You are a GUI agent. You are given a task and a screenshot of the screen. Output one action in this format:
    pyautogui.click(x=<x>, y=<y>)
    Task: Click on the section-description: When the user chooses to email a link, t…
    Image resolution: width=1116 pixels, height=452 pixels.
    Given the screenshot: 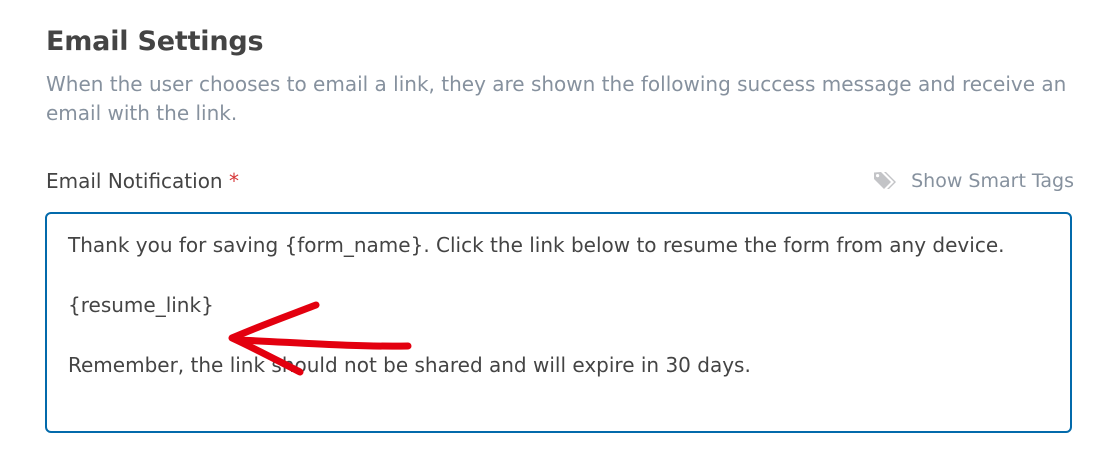 What is the action you would take?
    pyautogui.click(x=556, y=98)
    